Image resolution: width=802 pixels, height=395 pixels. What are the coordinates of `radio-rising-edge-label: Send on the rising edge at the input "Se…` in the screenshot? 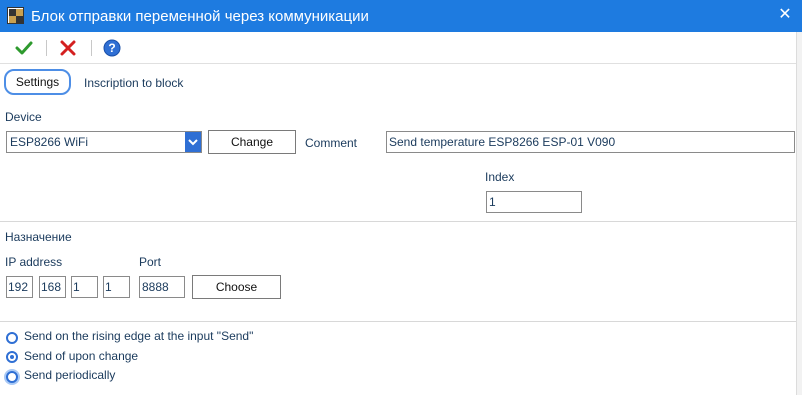 It's located at (138, 336).